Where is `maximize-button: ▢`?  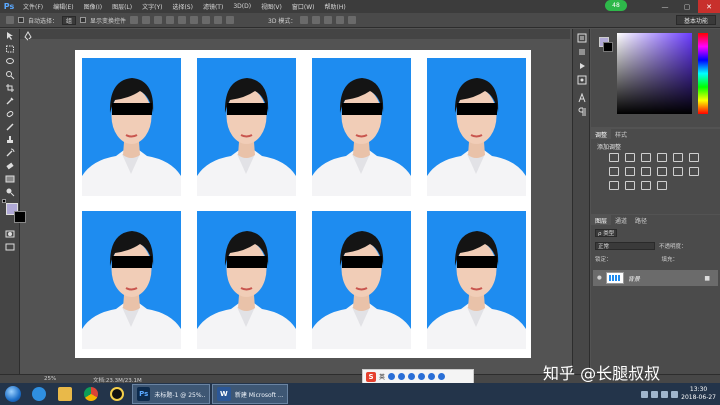
maximize-button: ▢ is located at coordinates (687, 6).